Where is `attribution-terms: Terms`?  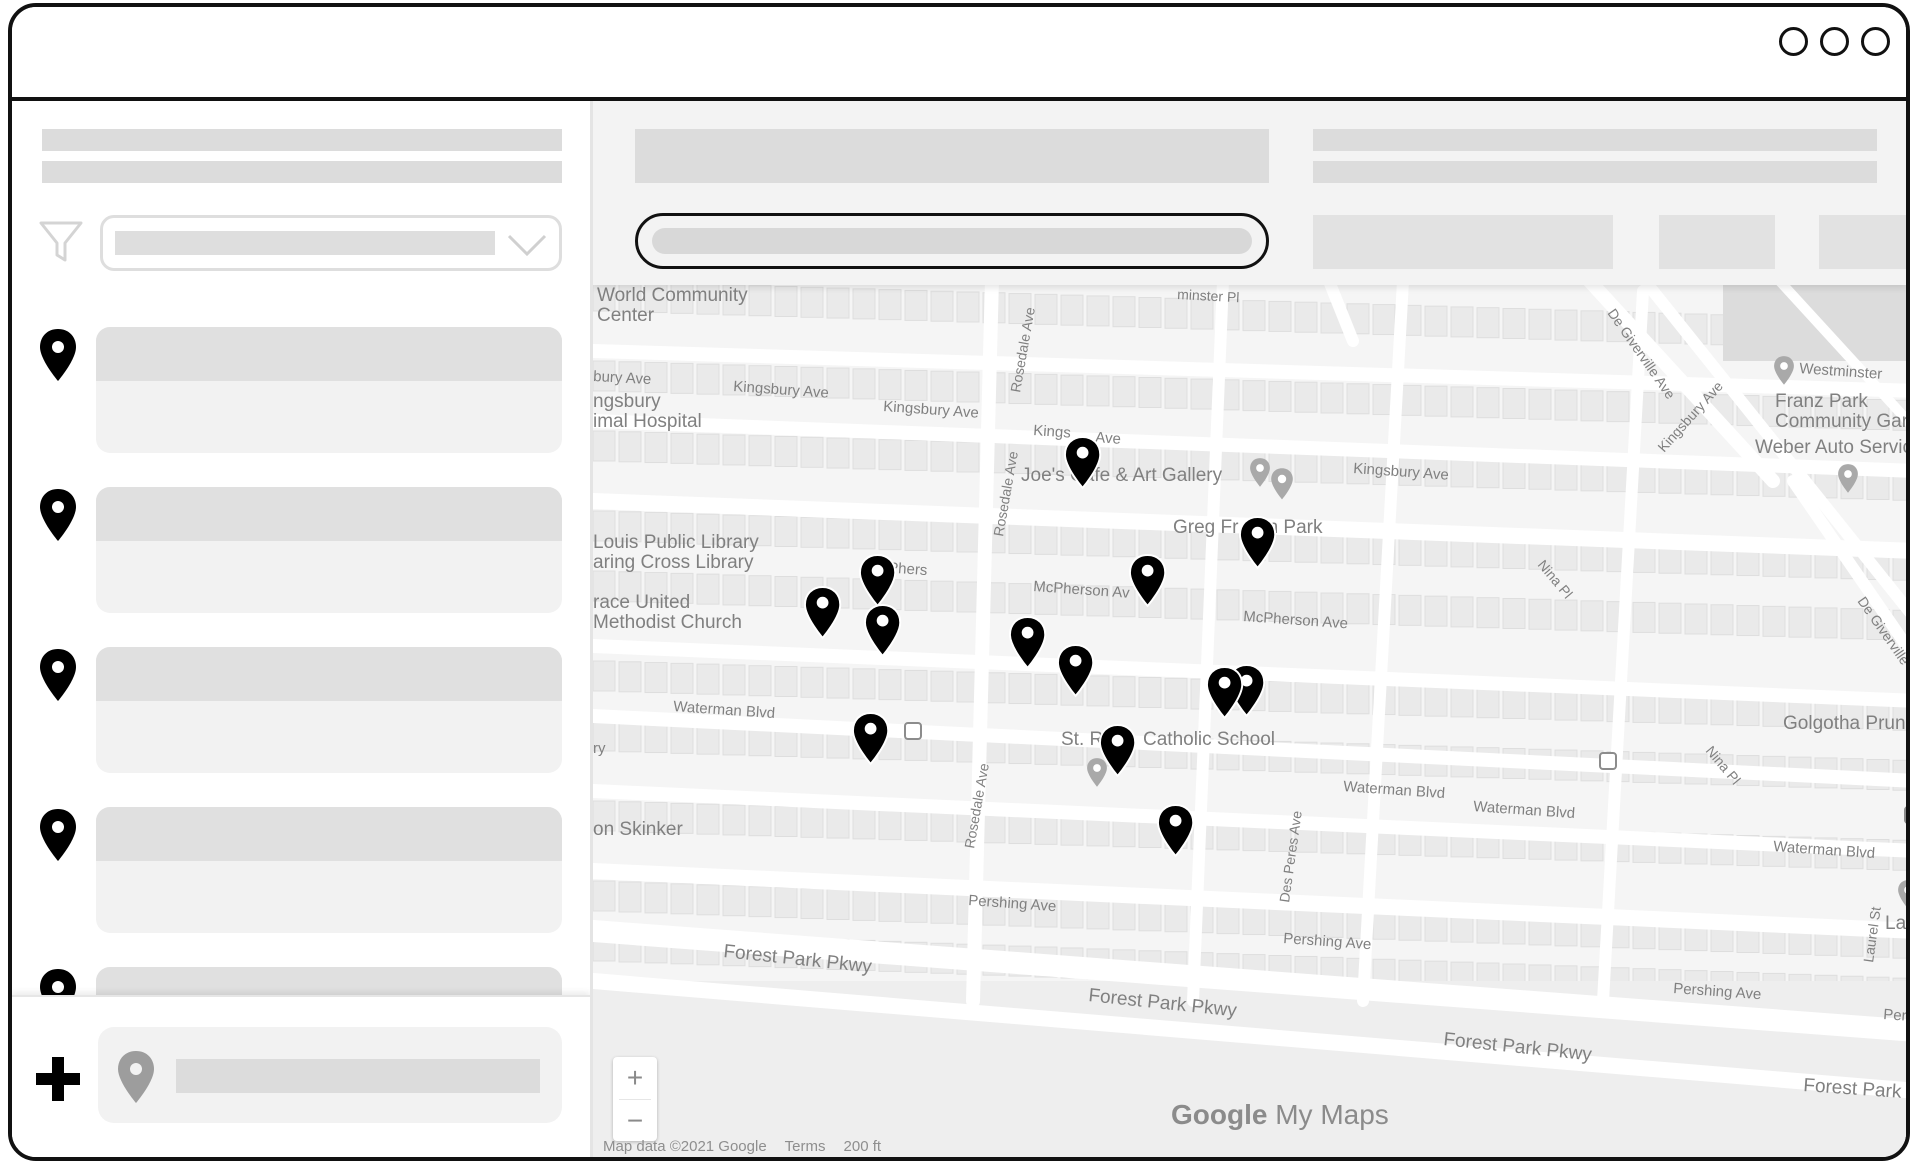 attribution-terms: Terms is located at coordinates (805, 1146).